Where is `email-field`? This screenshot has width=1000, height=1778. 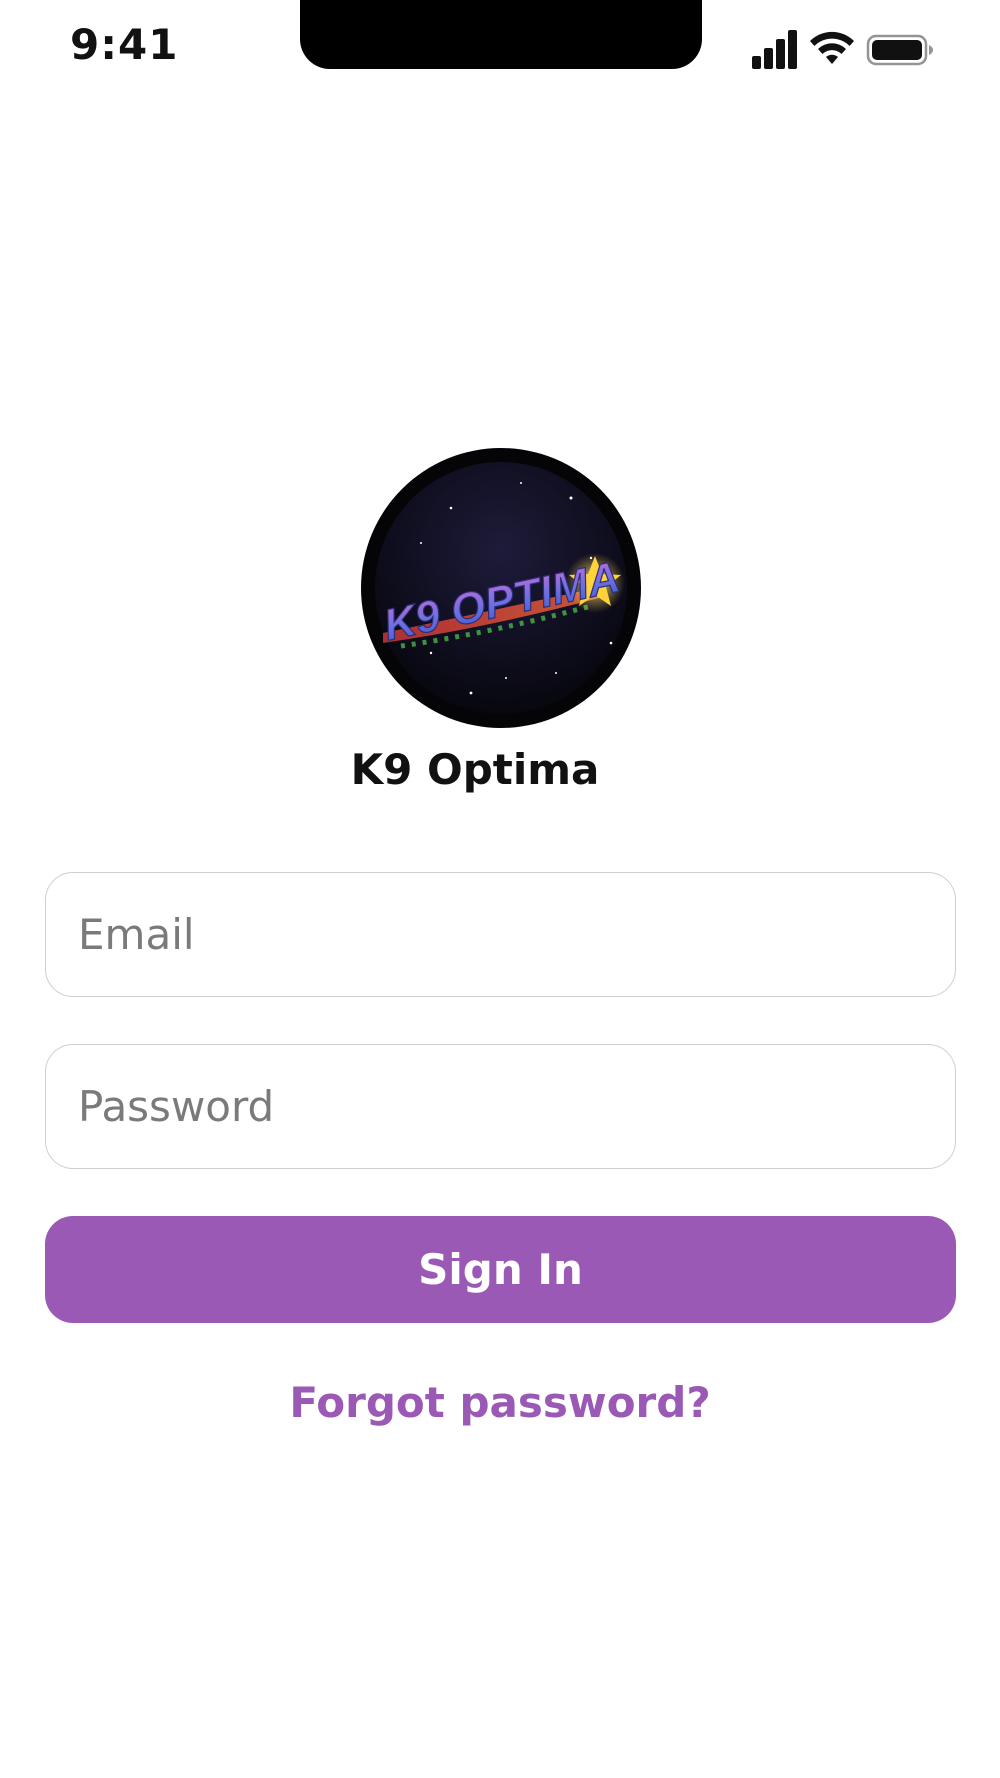
email-field is located at coordinates (500, 934).